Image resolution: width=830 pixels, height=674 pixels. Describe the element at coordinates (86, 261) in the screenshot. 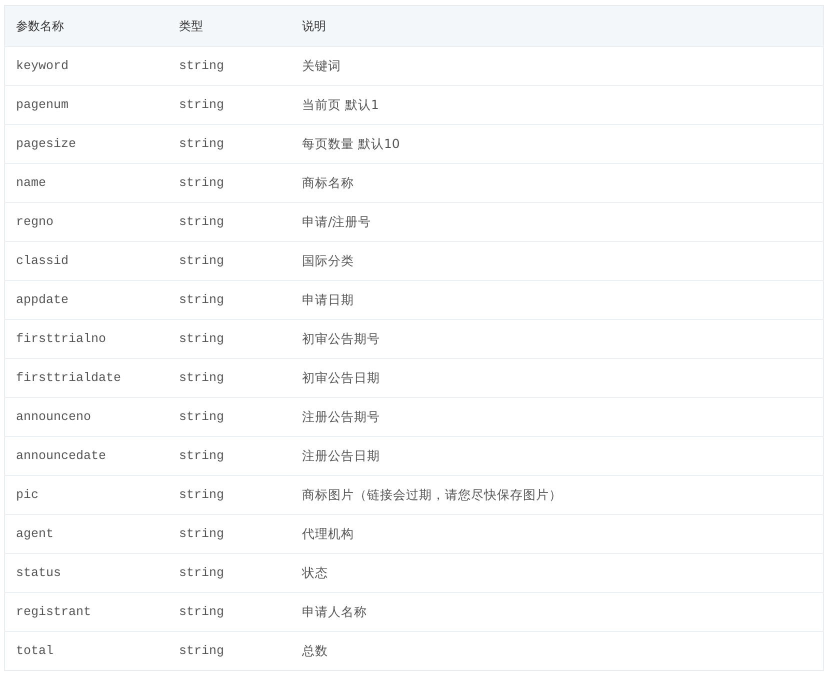

I see `table-cell: classid` at that location.